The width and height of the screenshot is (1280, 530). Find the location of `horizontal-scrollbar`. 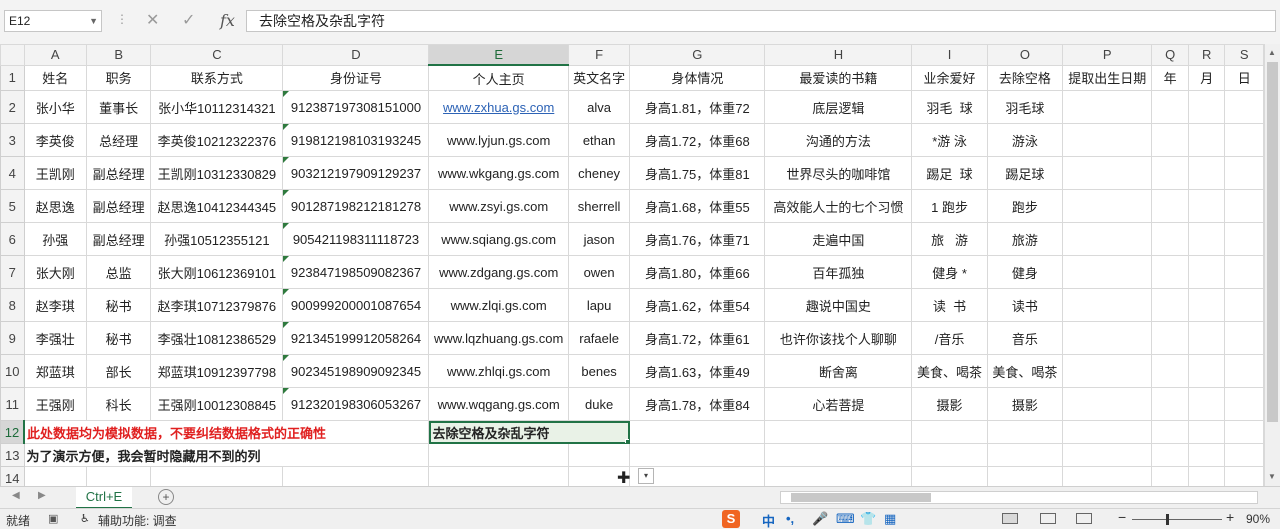

horizontal-scrollbar is located at coordinates (1019, 497).